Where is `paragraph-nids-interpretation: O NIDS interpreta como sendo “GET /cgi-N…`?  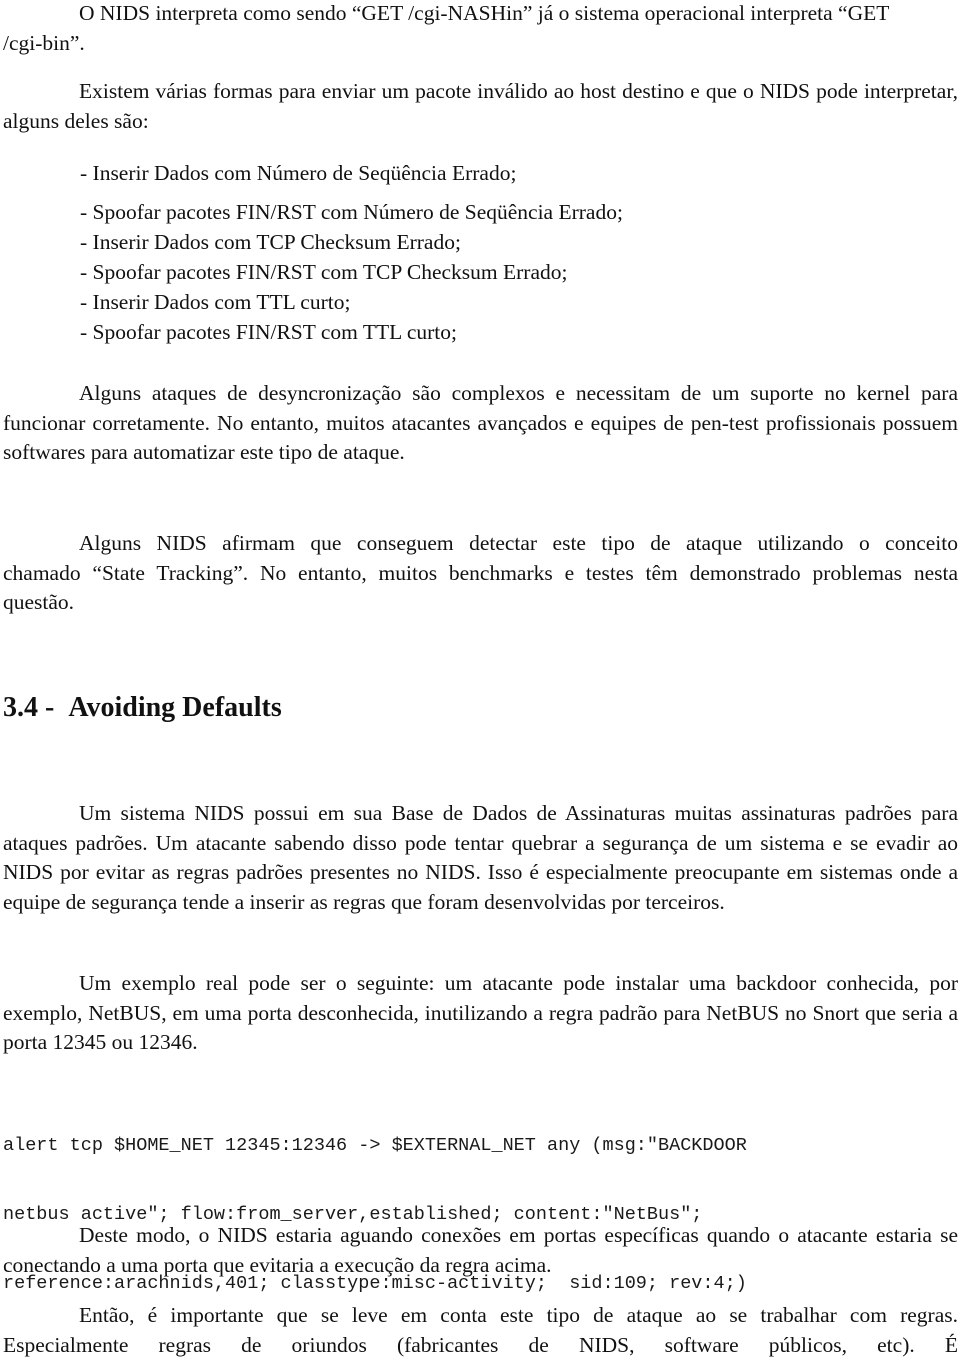
paragraph-nids-interpretation: O NIDS interpreta como sendo “GET /cgi-N… is located at coordinates (446, 28).